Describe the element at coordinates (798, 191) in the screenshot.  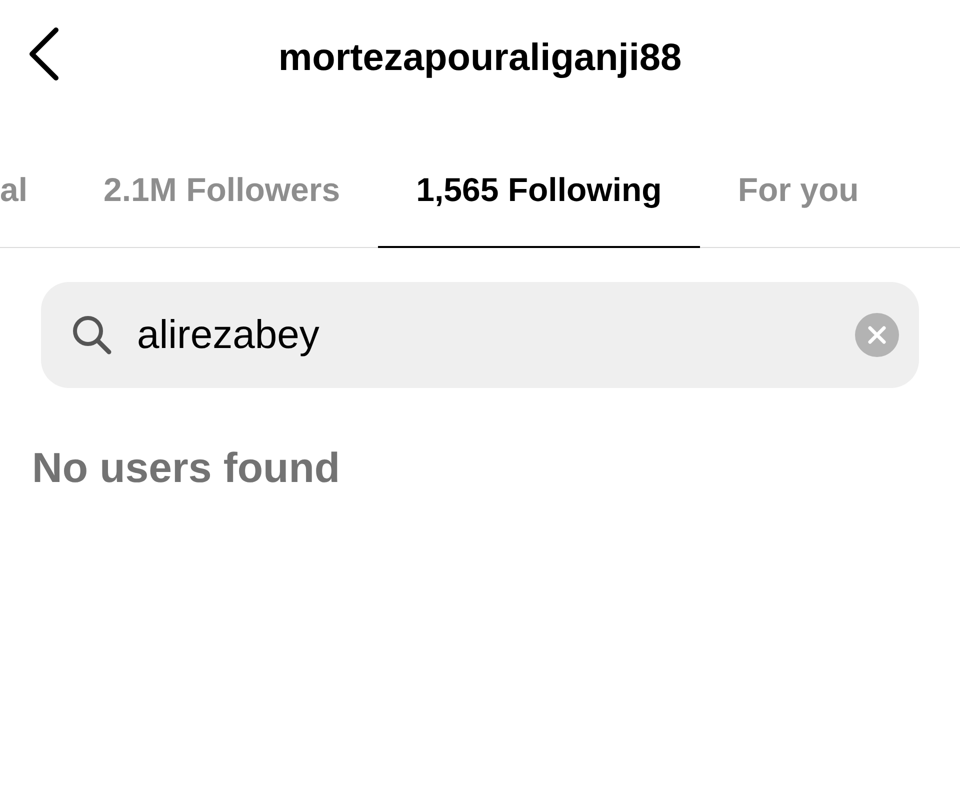
I see `tab: For you` at that location.